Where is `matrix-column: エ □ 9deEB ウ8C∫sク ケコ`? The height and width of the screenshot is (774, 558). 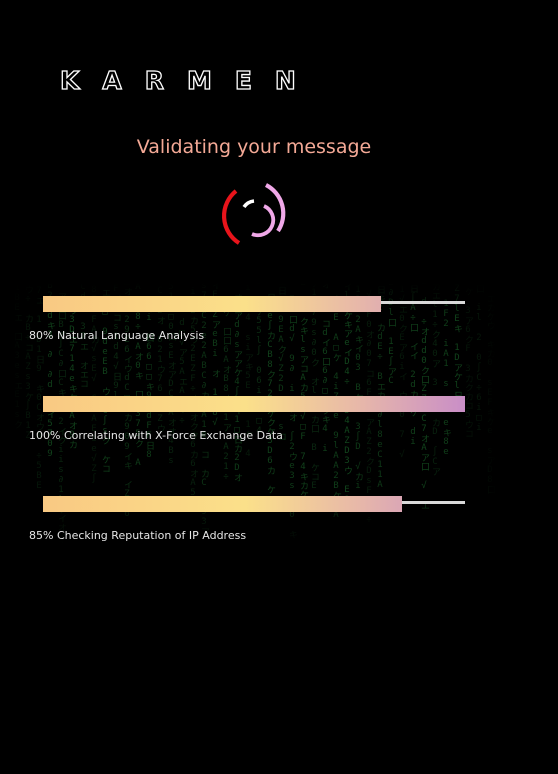 matrix-column: エ □ 9deEB ウ8C∫sク ケコ is located at coordinates (105, 380).